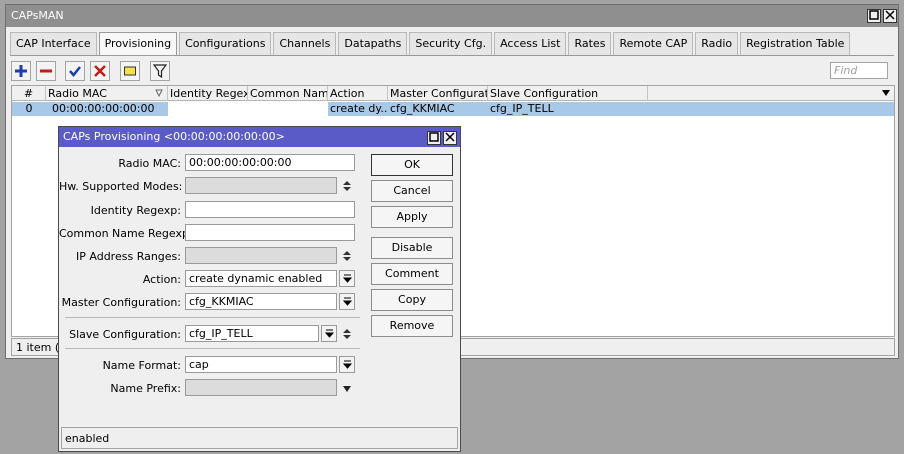 The height and width of the screenshot is (454, 904). I want to click on tab-registration-table: Registration Table, so click(795, 43).